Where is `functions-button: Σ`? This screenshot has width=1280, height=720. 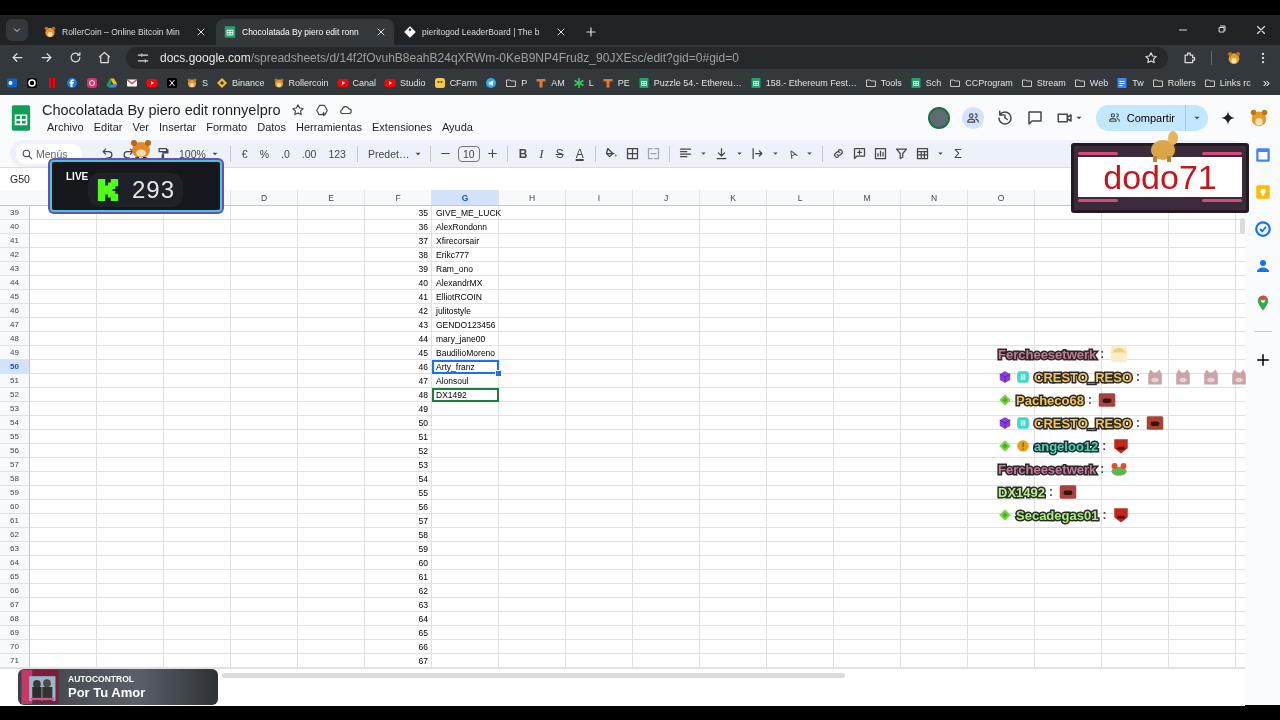 functions-button: Σ is located at coordinates (958, 153).